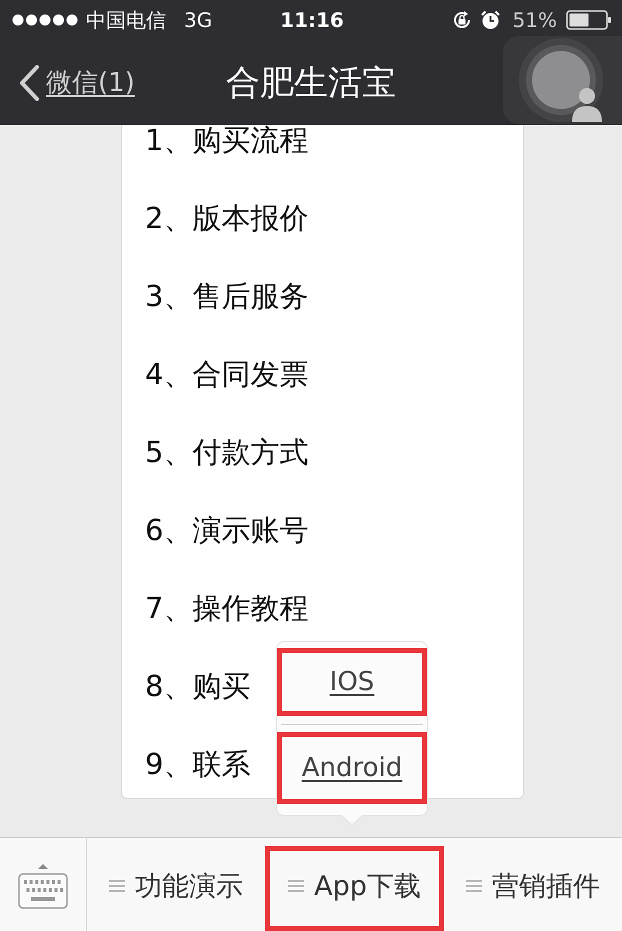 The image size is (622, 931). I want to click on rotation-lock-icon, so click(462, 20).